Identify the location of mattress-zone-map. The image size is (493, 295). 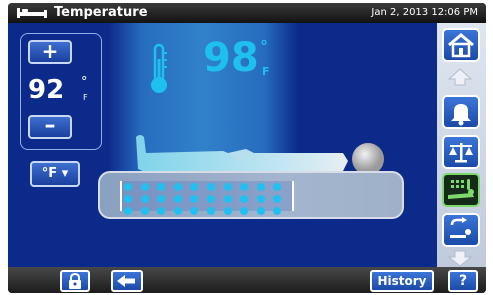
(251, 195).